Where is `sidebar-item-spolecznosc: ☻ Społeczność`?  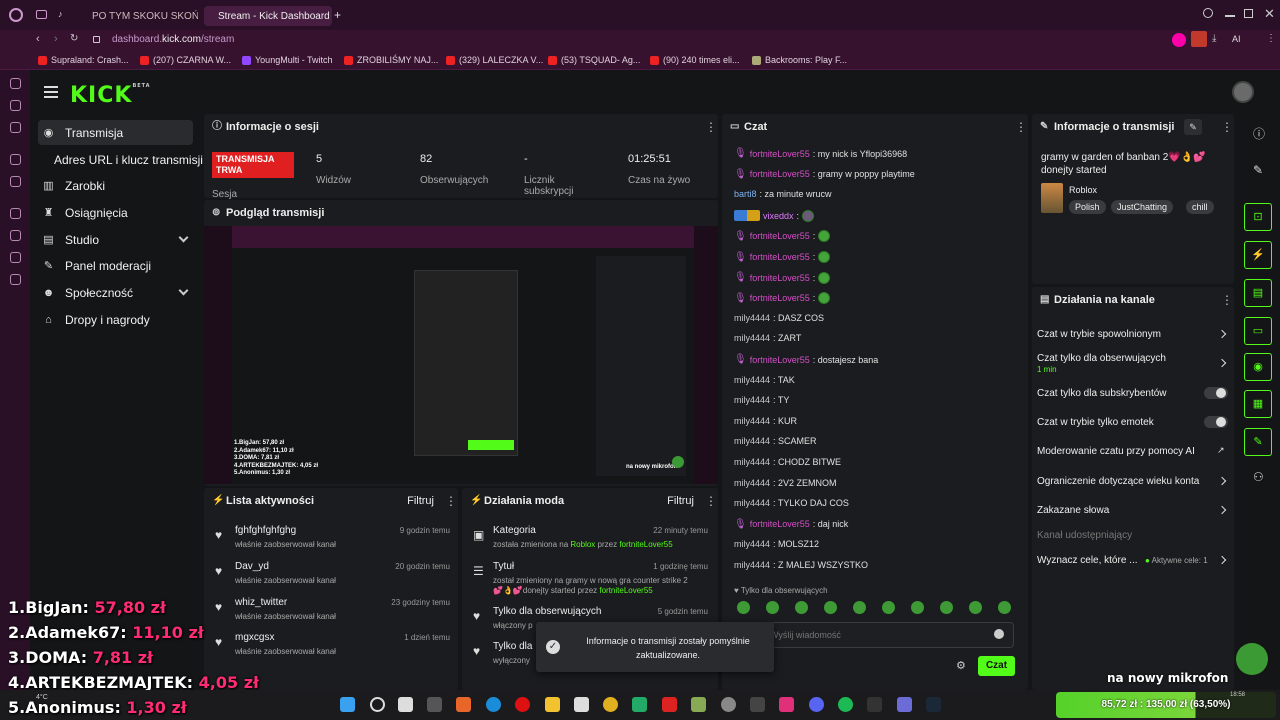 sidebar-item-spolecznosc: ☻ Społeczność is located at coordinates (115, 292).